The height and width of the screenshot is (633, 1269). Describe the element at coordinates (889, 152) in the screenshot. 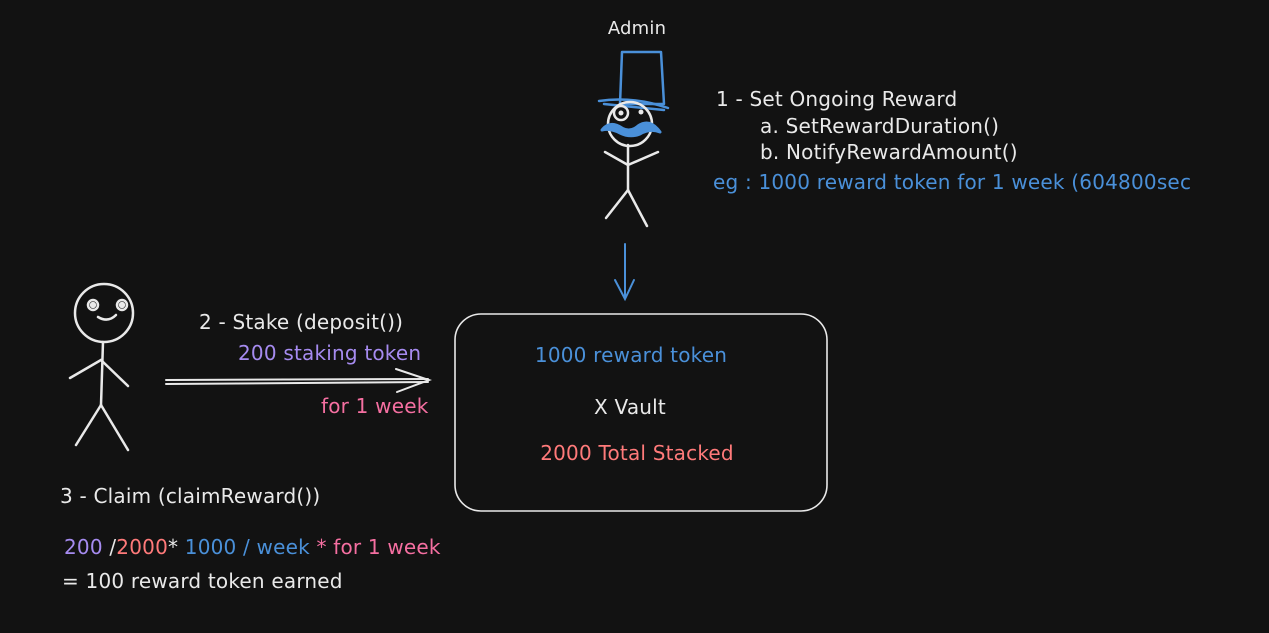

I see `admin-substep-b: b. NotifyRewardAmount()` at that location.